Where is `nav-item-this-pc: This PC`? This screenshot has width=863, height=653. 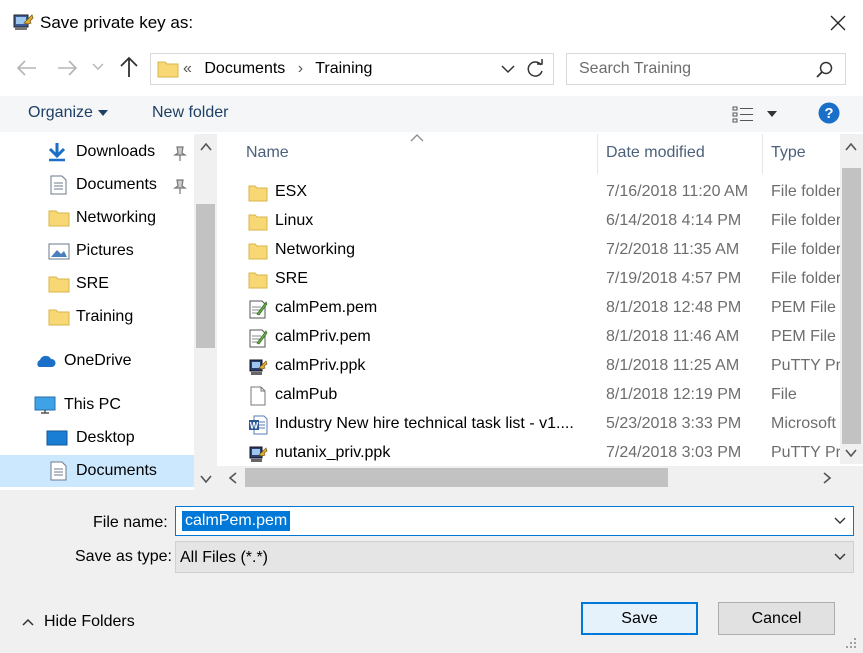
nav-item-this-pc: This PC is located at coordinates (97, 405).